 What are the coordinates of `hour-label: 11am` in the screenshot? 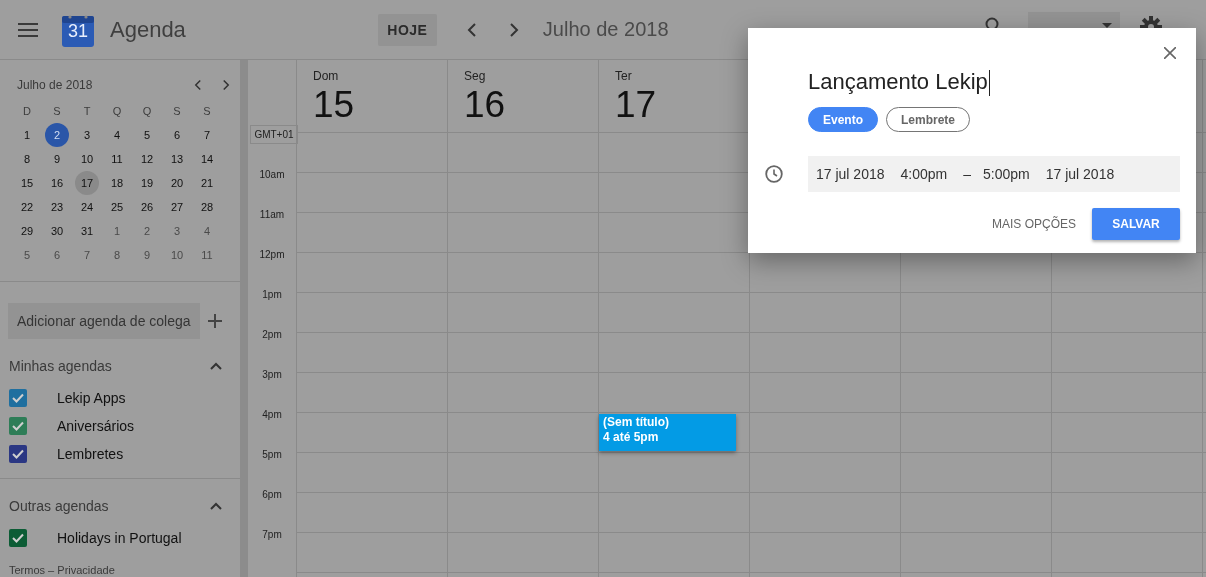 It's located at (272, 214).